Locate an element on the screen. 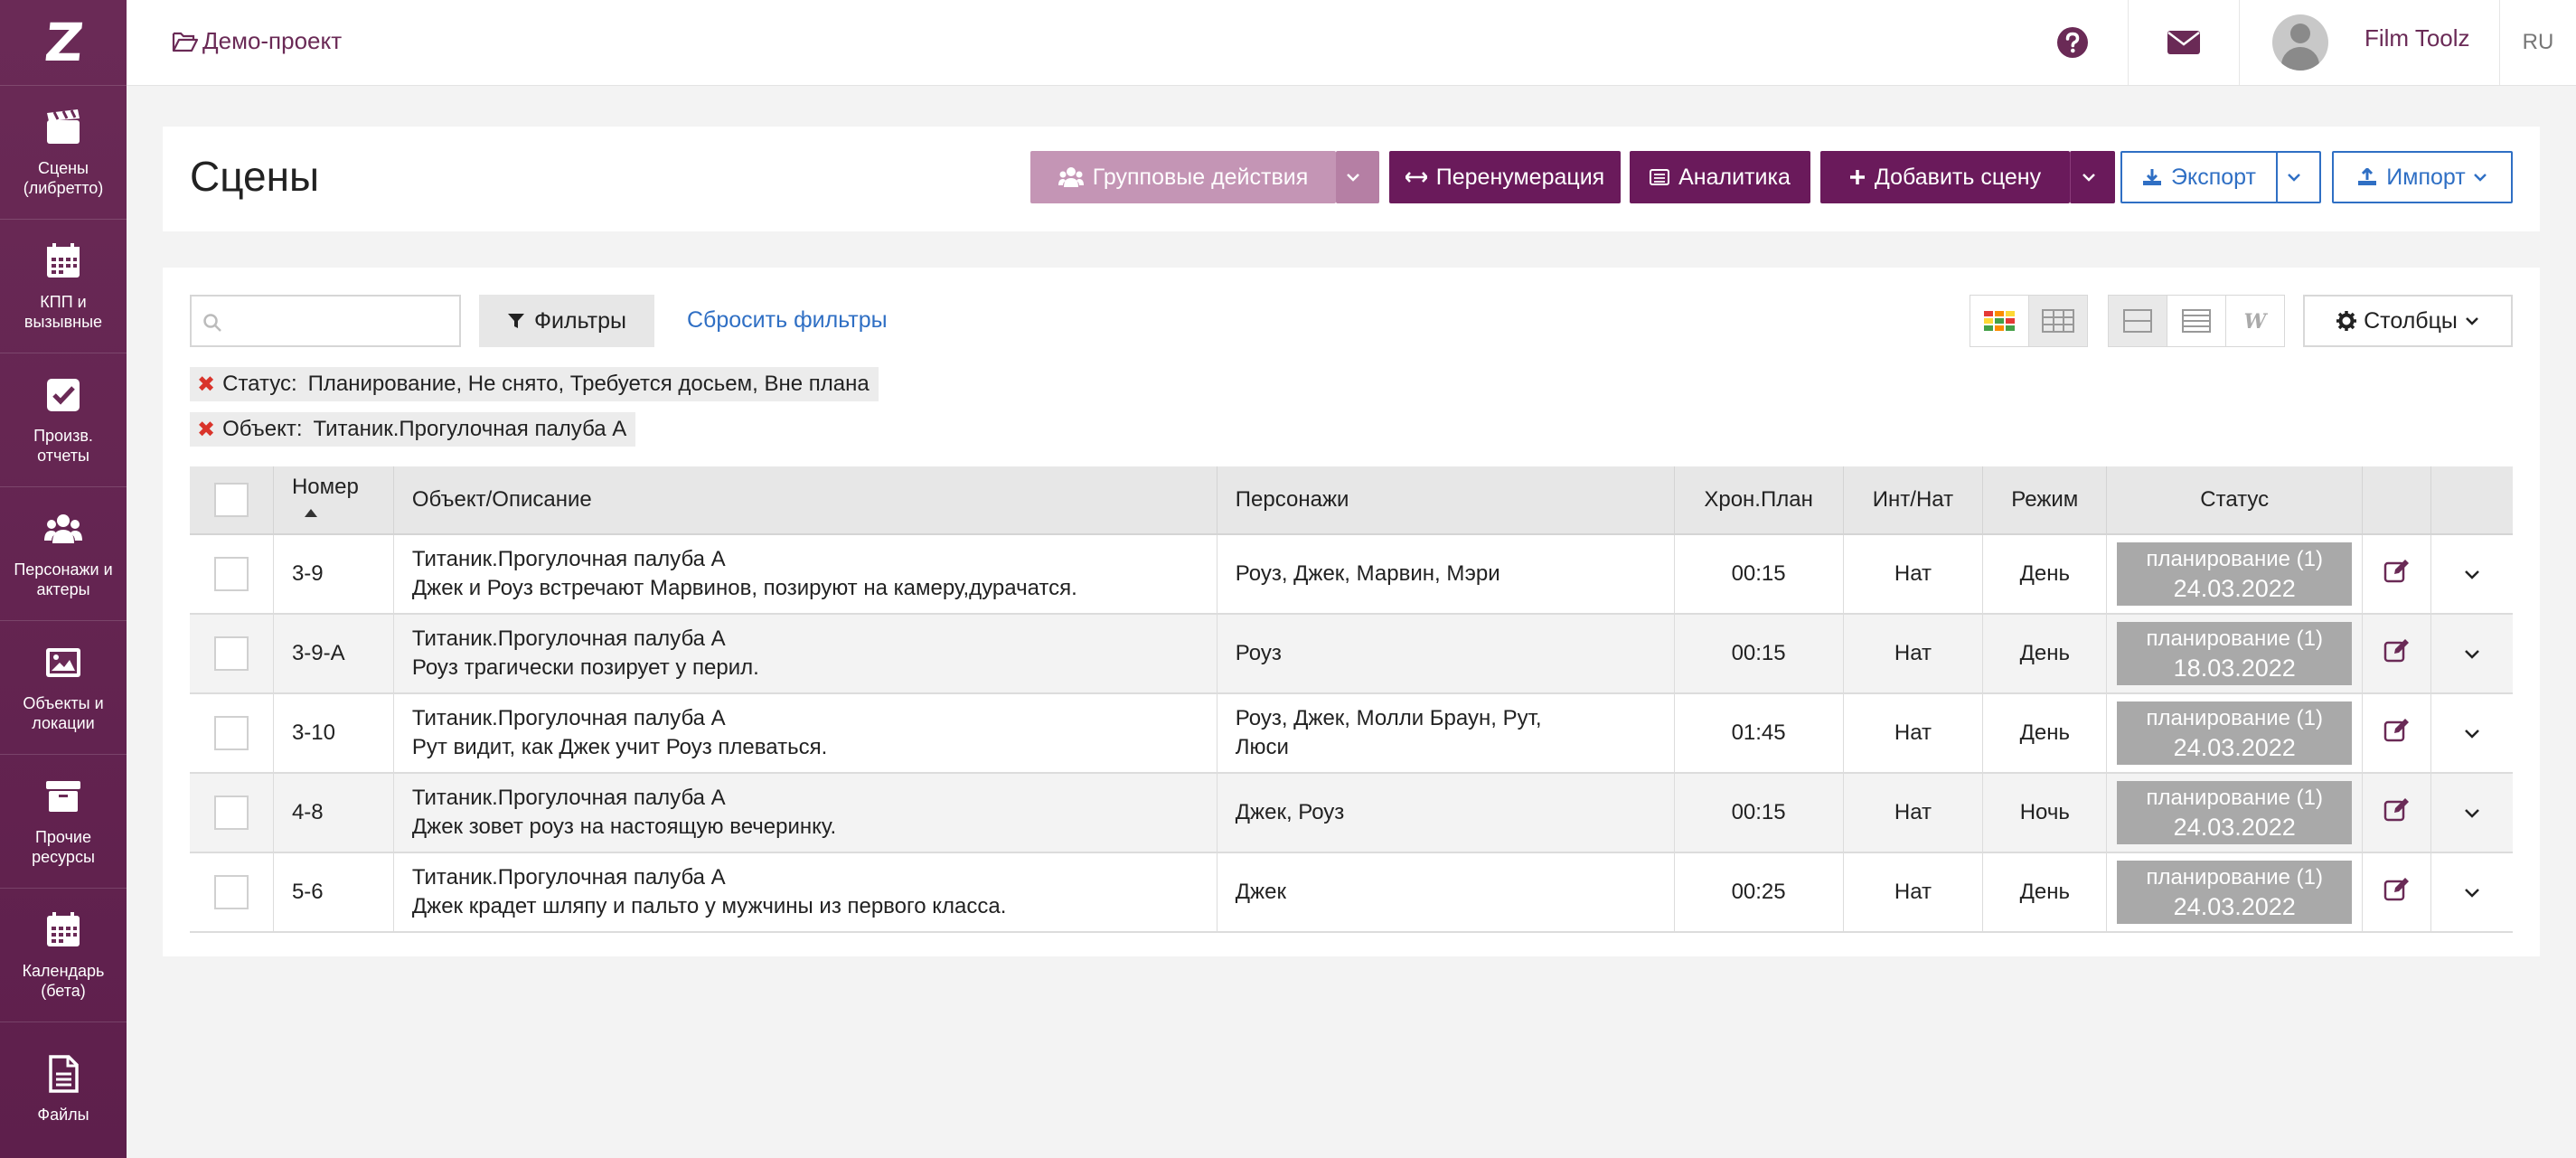 Image resolution: width=2576 pixels, height=1158 pixels. list-view-button is located at coordinates (2197, 321).